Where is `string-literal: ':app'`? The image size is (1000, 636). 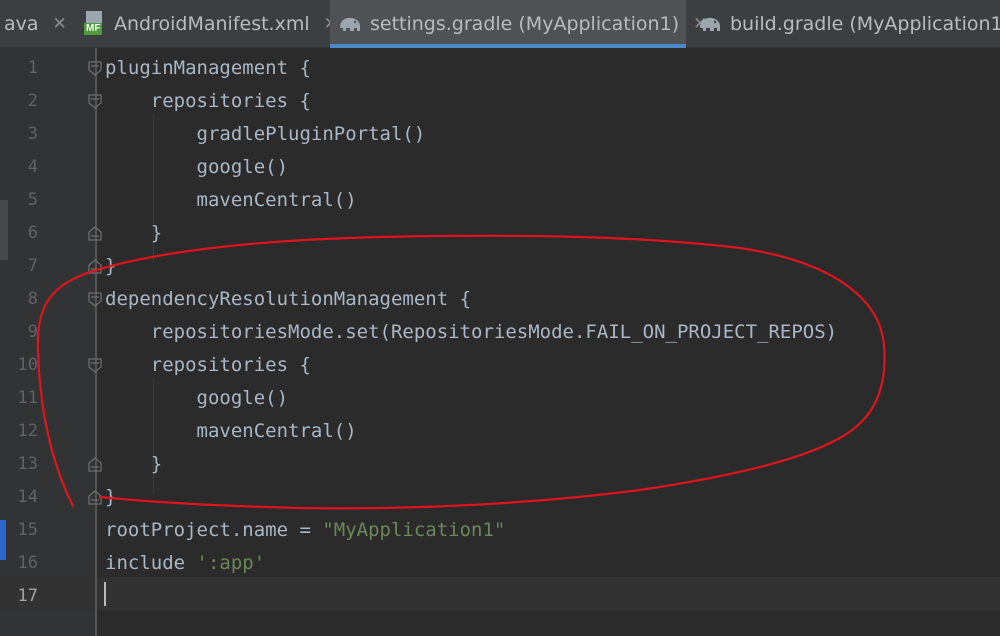 string-literal: ':app' is located at coordinates (231, 563).